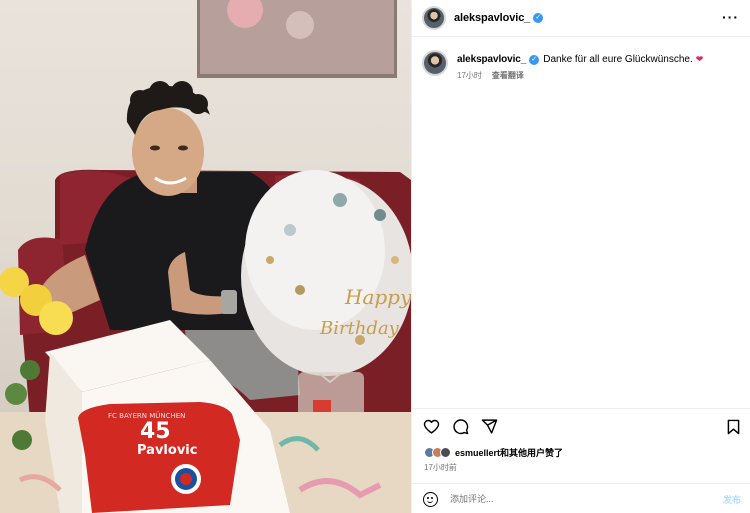 Image resolution: width=750 pixels, height=513 pixels. Describe the element at coordinates (491, 59) in the screenshot. I see `caption-username: alekspavlovic_` at that location.